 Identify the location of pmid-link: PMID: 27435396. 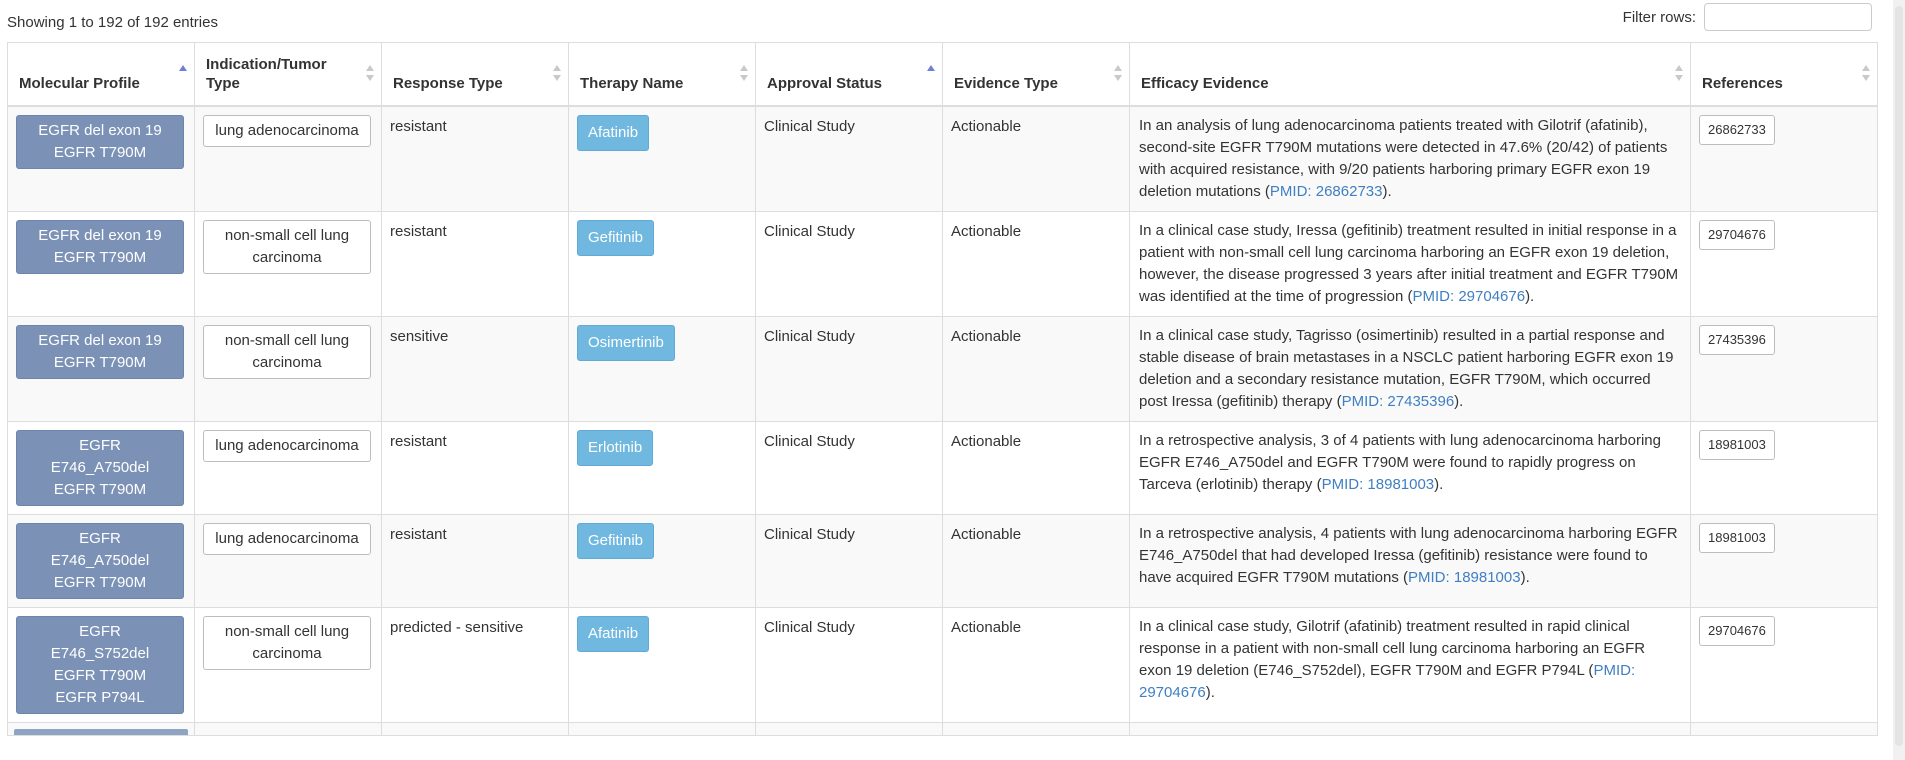
(1398, 401).